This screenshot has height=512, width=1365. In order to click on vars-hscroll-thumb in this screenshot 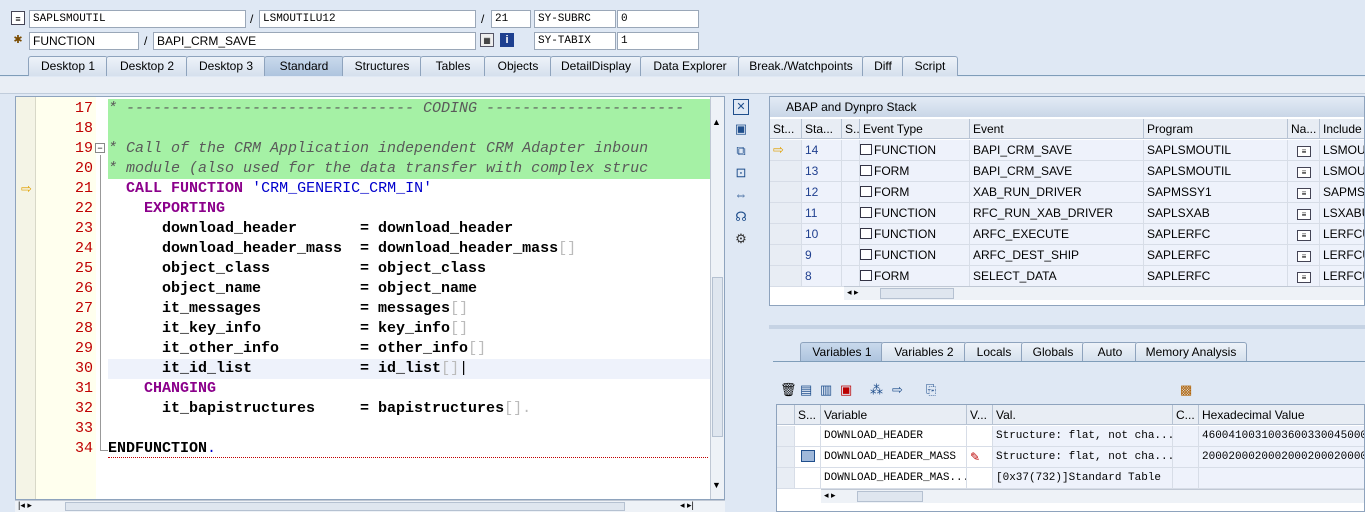, I will do `click(890, 496)`.